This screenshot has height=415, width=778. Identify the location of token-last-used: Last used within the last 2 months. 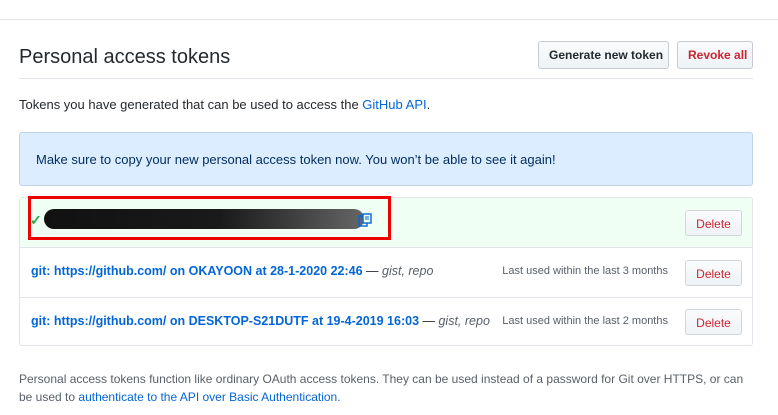
(585, 321).